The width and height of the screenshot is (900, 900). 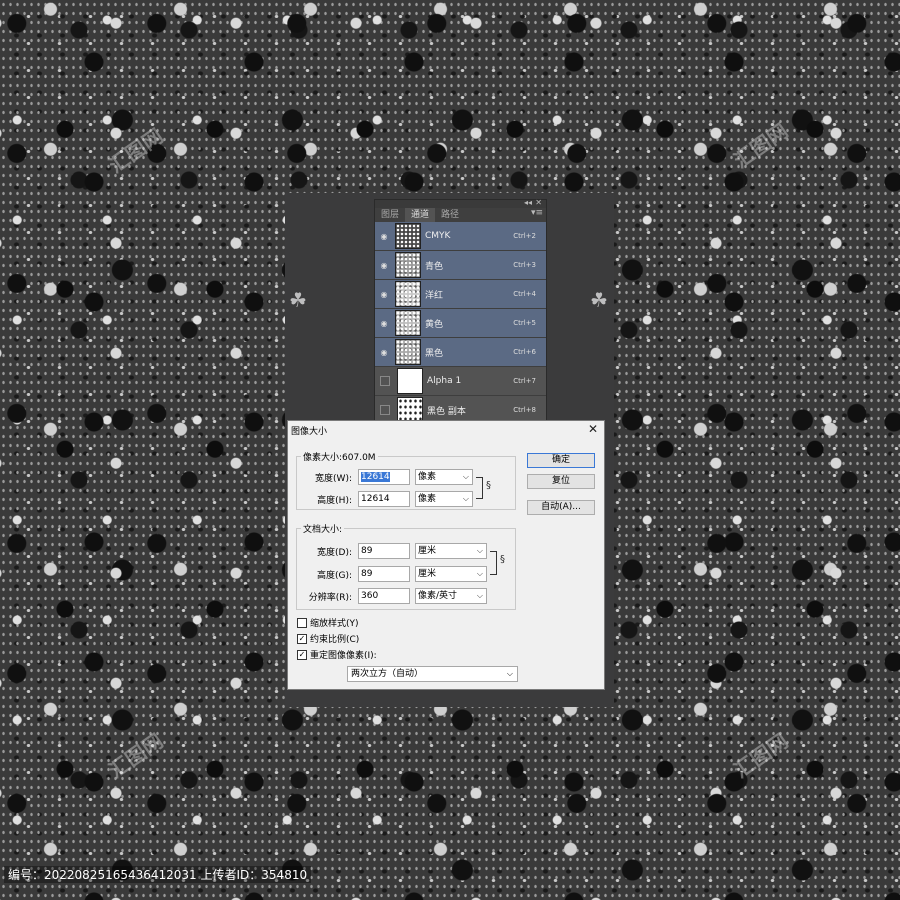 What do you see at coordinates (524, 265) in the screenshot?
I see `channel-shortcut: Ctrl+3` at bounding box center [524, 265].